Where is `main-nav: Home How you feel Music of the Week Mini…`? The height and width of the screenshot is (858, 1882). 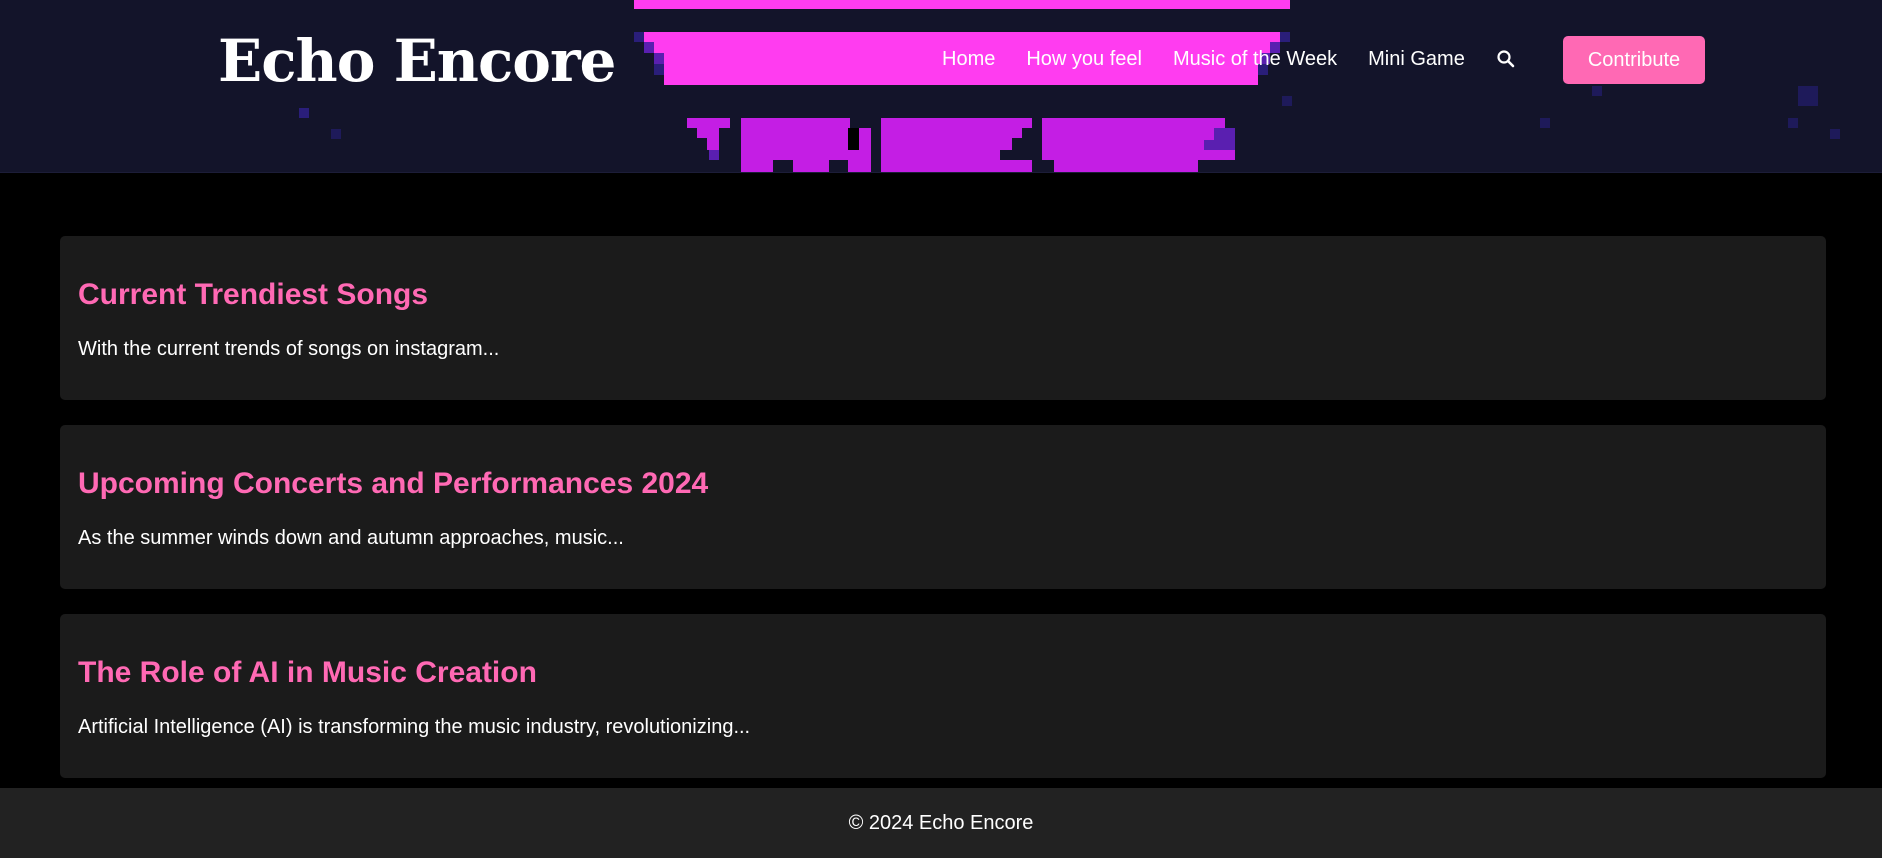 main-nav: Home How you feel Music of the Week Mini… is located at coordinates (1229, 59).